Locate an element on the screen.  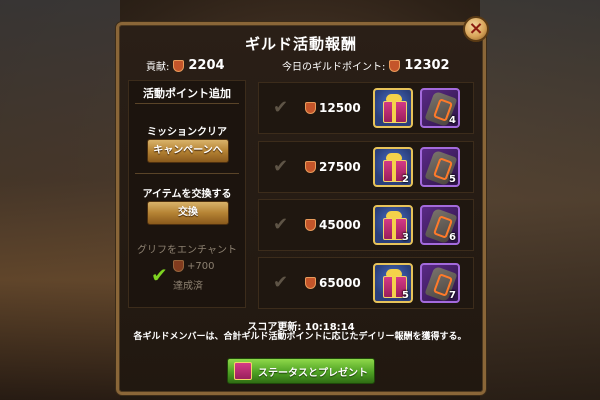
status-button-label: ステータスとプレゼント is located at coordinates (313, 373).